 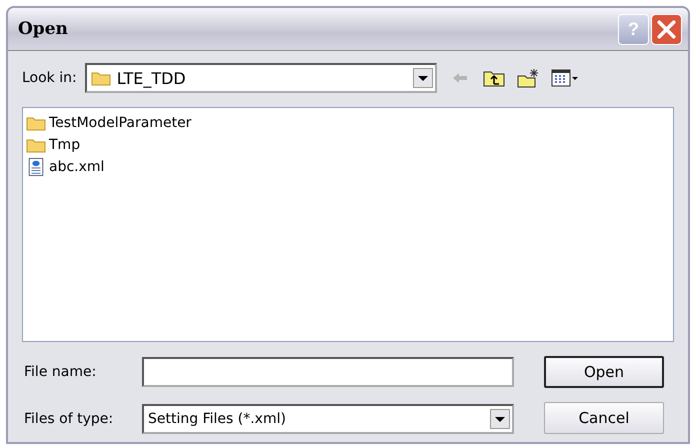 I want to click on new-folder-icon, so click(x=527, y=78).